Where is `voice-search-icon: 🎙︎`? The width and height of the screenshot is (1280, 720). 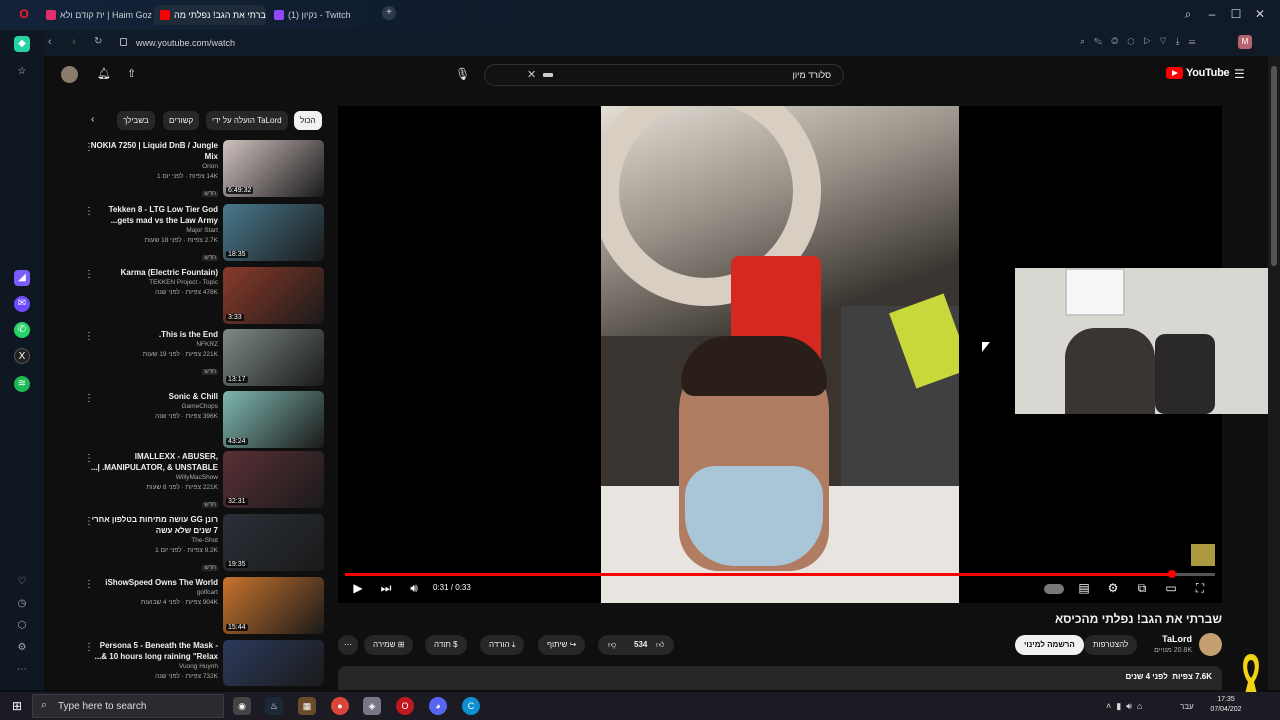 voice-search-icon: 🎙︎ is located at coordinates (462, 74).